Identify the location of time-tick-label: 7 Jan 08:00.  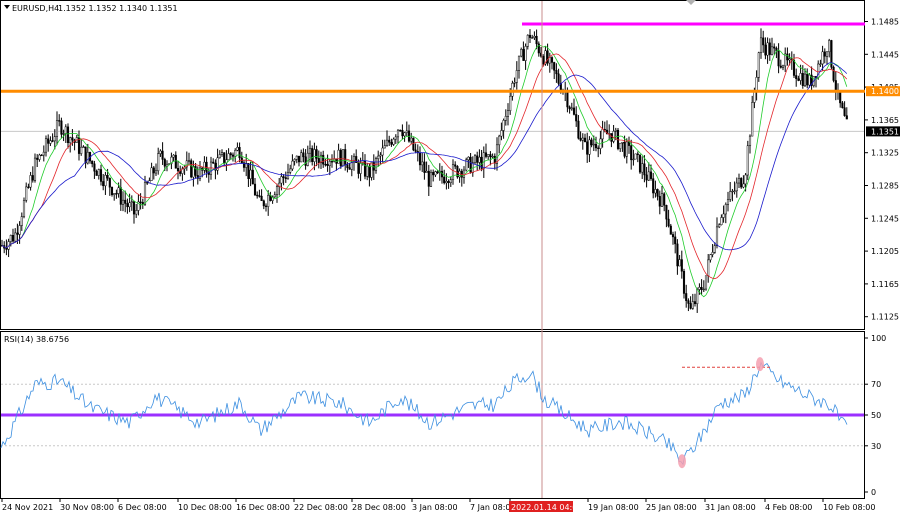
(493, 507).